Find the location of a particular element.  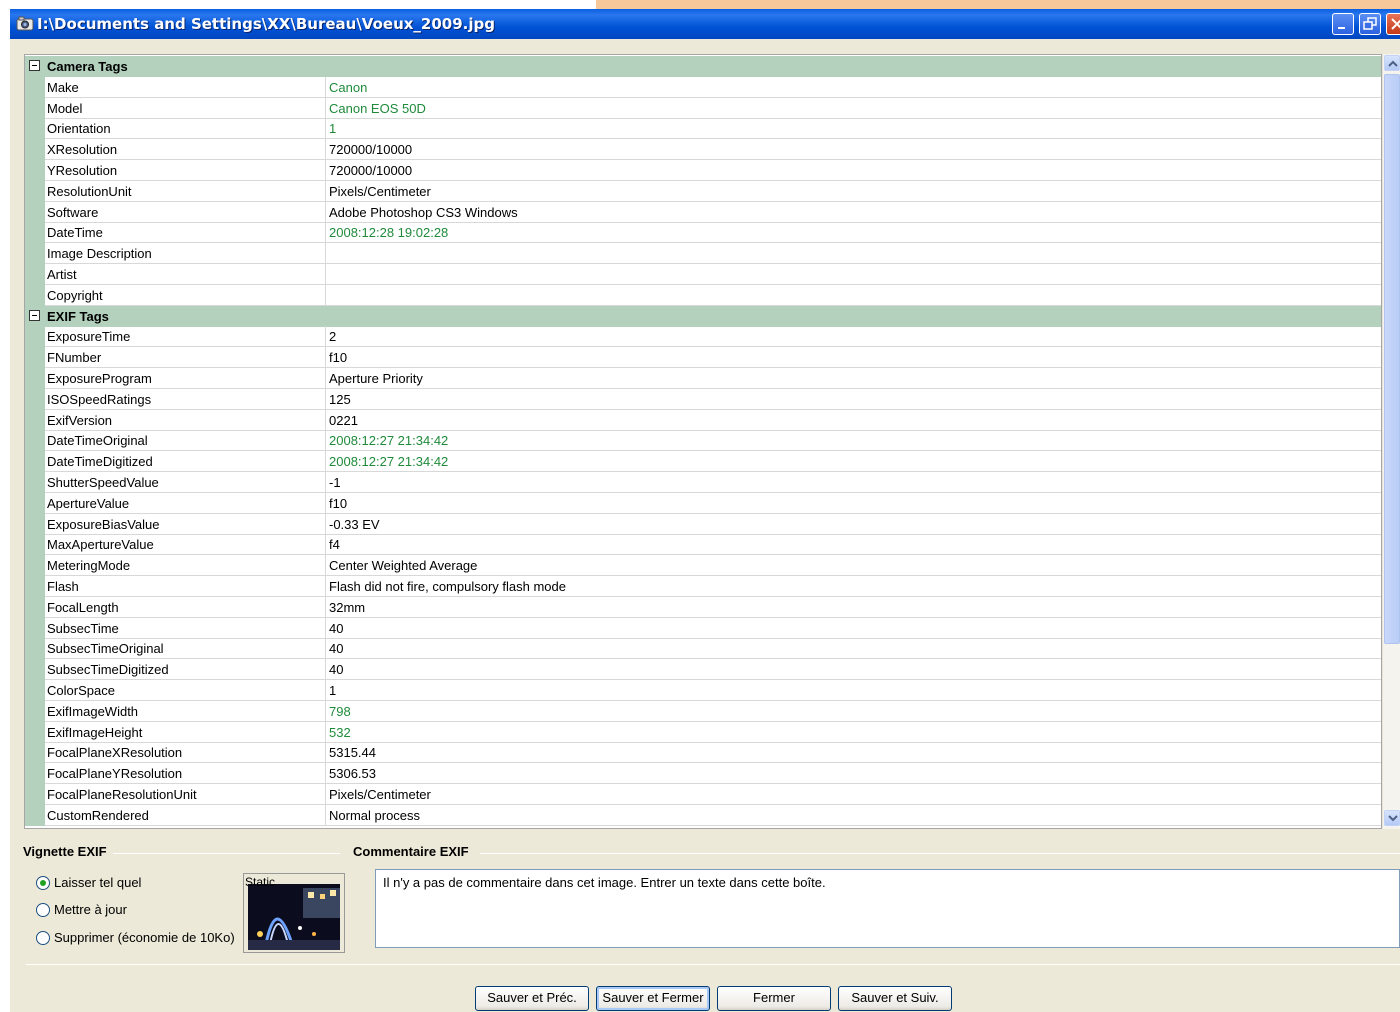

save-close-button: Sauver et Fermer is located at coordinates (653, 998).